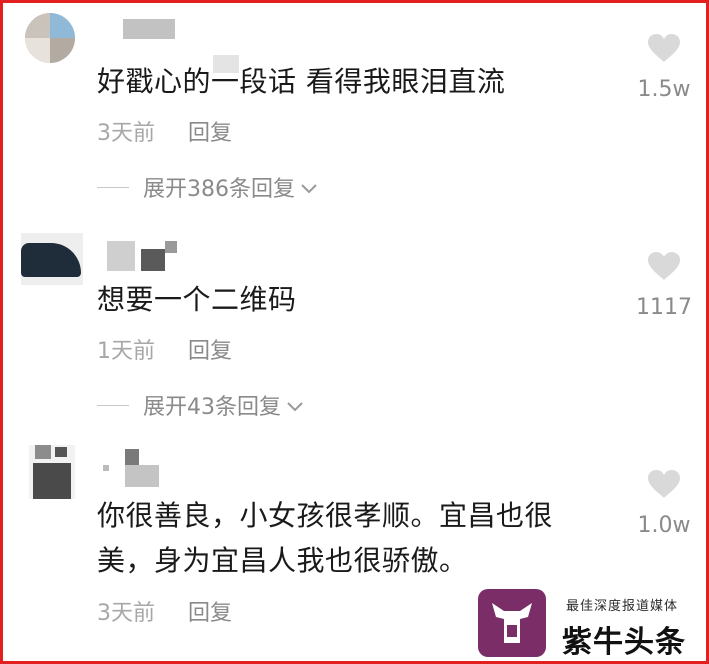  Describe the element at coordinates (325, 538) in the screenshot. I see `comment-text: 你很善良，小女孩很孝顺。宜昌也很美，身为宜昌人我也很骄傲。` at that location.